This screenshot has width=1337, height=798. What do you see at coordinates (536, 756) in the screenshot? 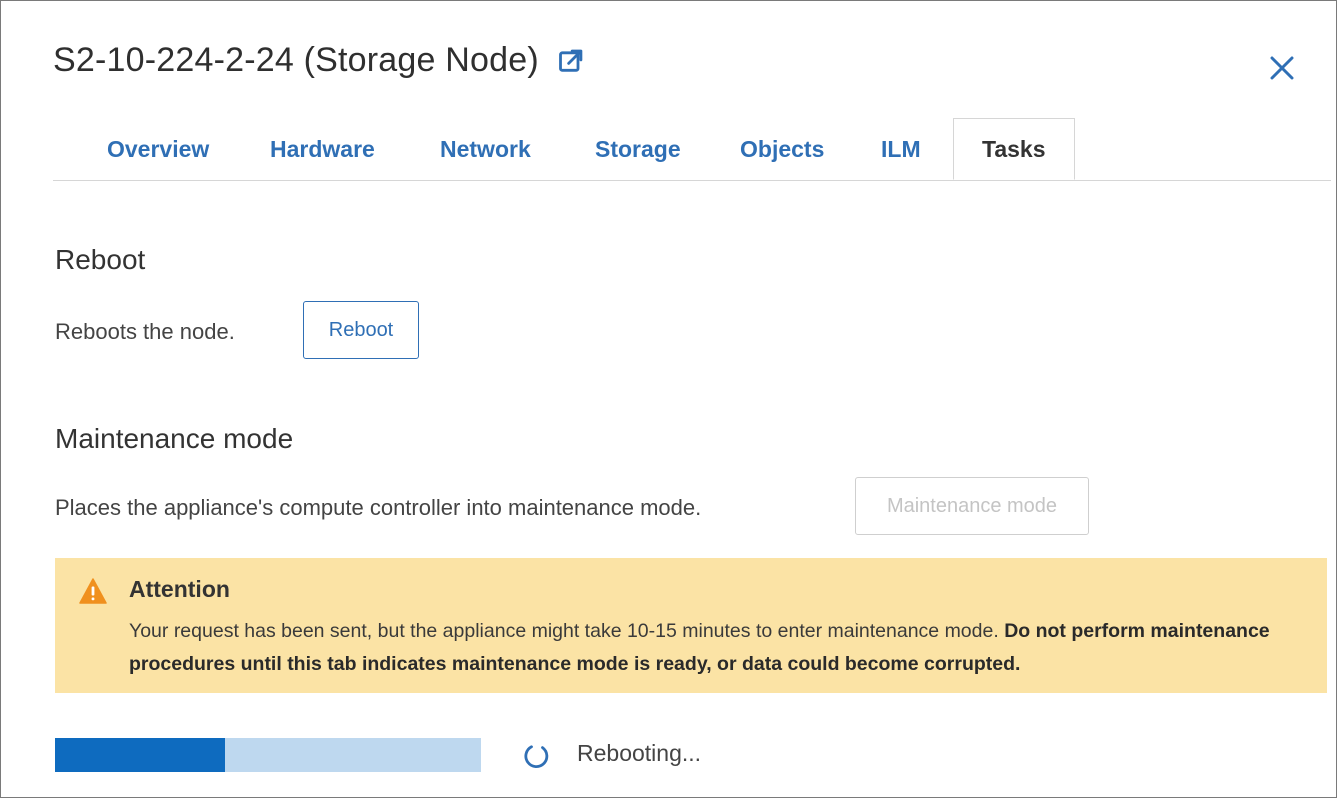
I see `loading-spinner-icon` at bounding box center [536, 756].